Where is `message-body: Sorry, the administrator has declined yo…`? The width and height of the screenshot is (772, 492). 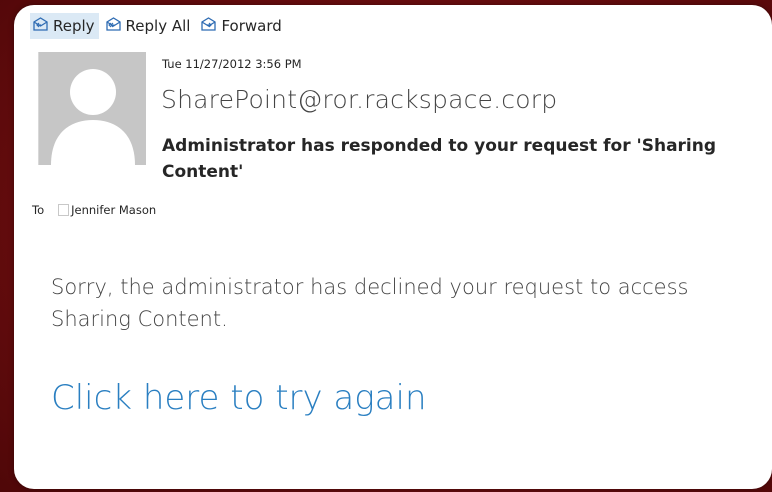 message-body: Sorry, the administrator has declined yo… is located at coordinates (370, 303).